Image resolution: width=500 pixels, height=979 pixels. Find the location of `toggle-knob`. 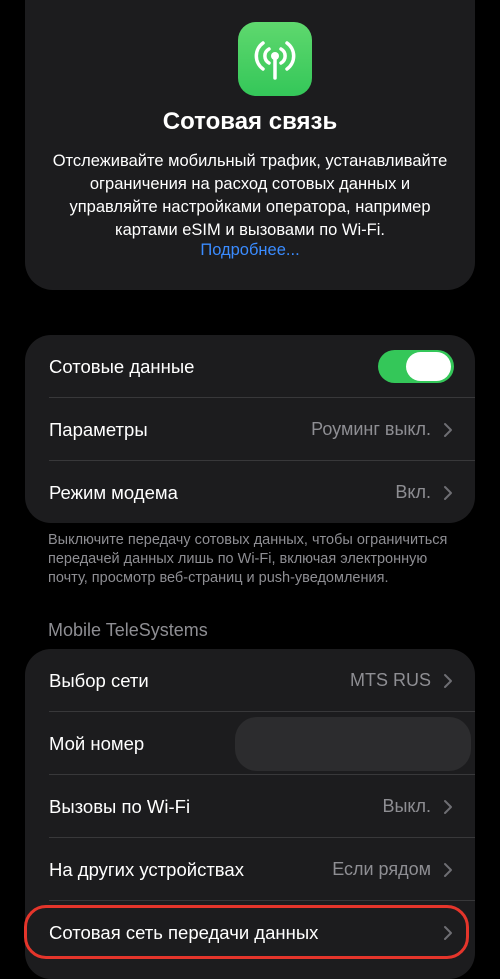

toggle-knob is located at coordinates (428, 366).